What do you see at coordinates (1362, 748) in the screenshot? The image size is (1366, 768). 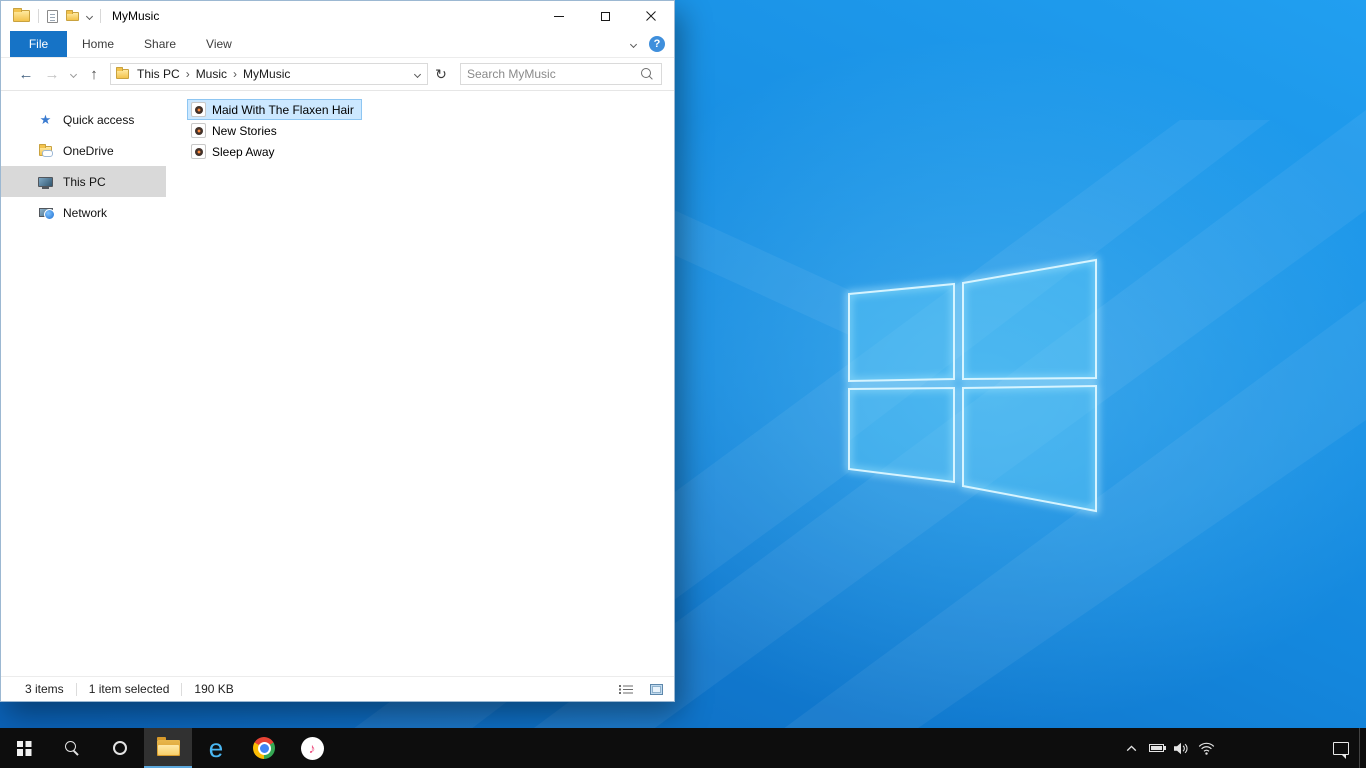 I see `show-desktop-button` at bounding box center [1362, 748].